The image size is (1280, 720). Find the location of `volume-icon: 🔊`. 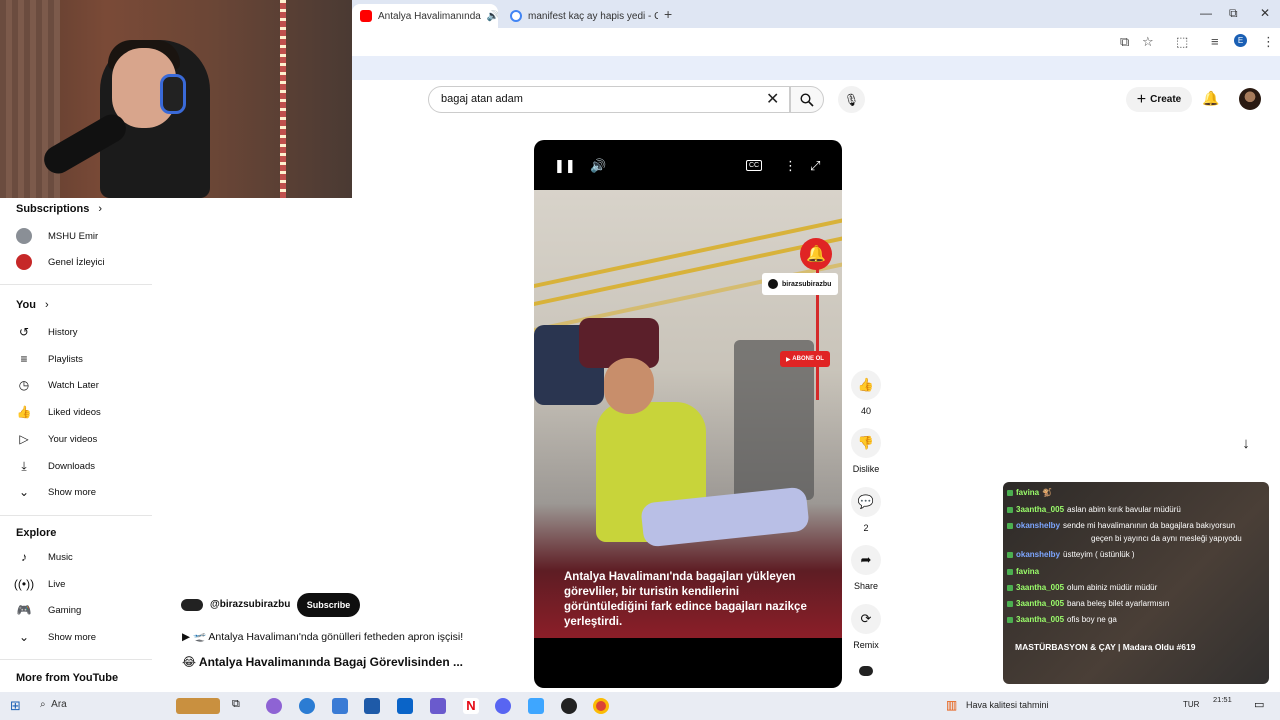

volume-icon: 🔊 is located at coordinates (598, 166).